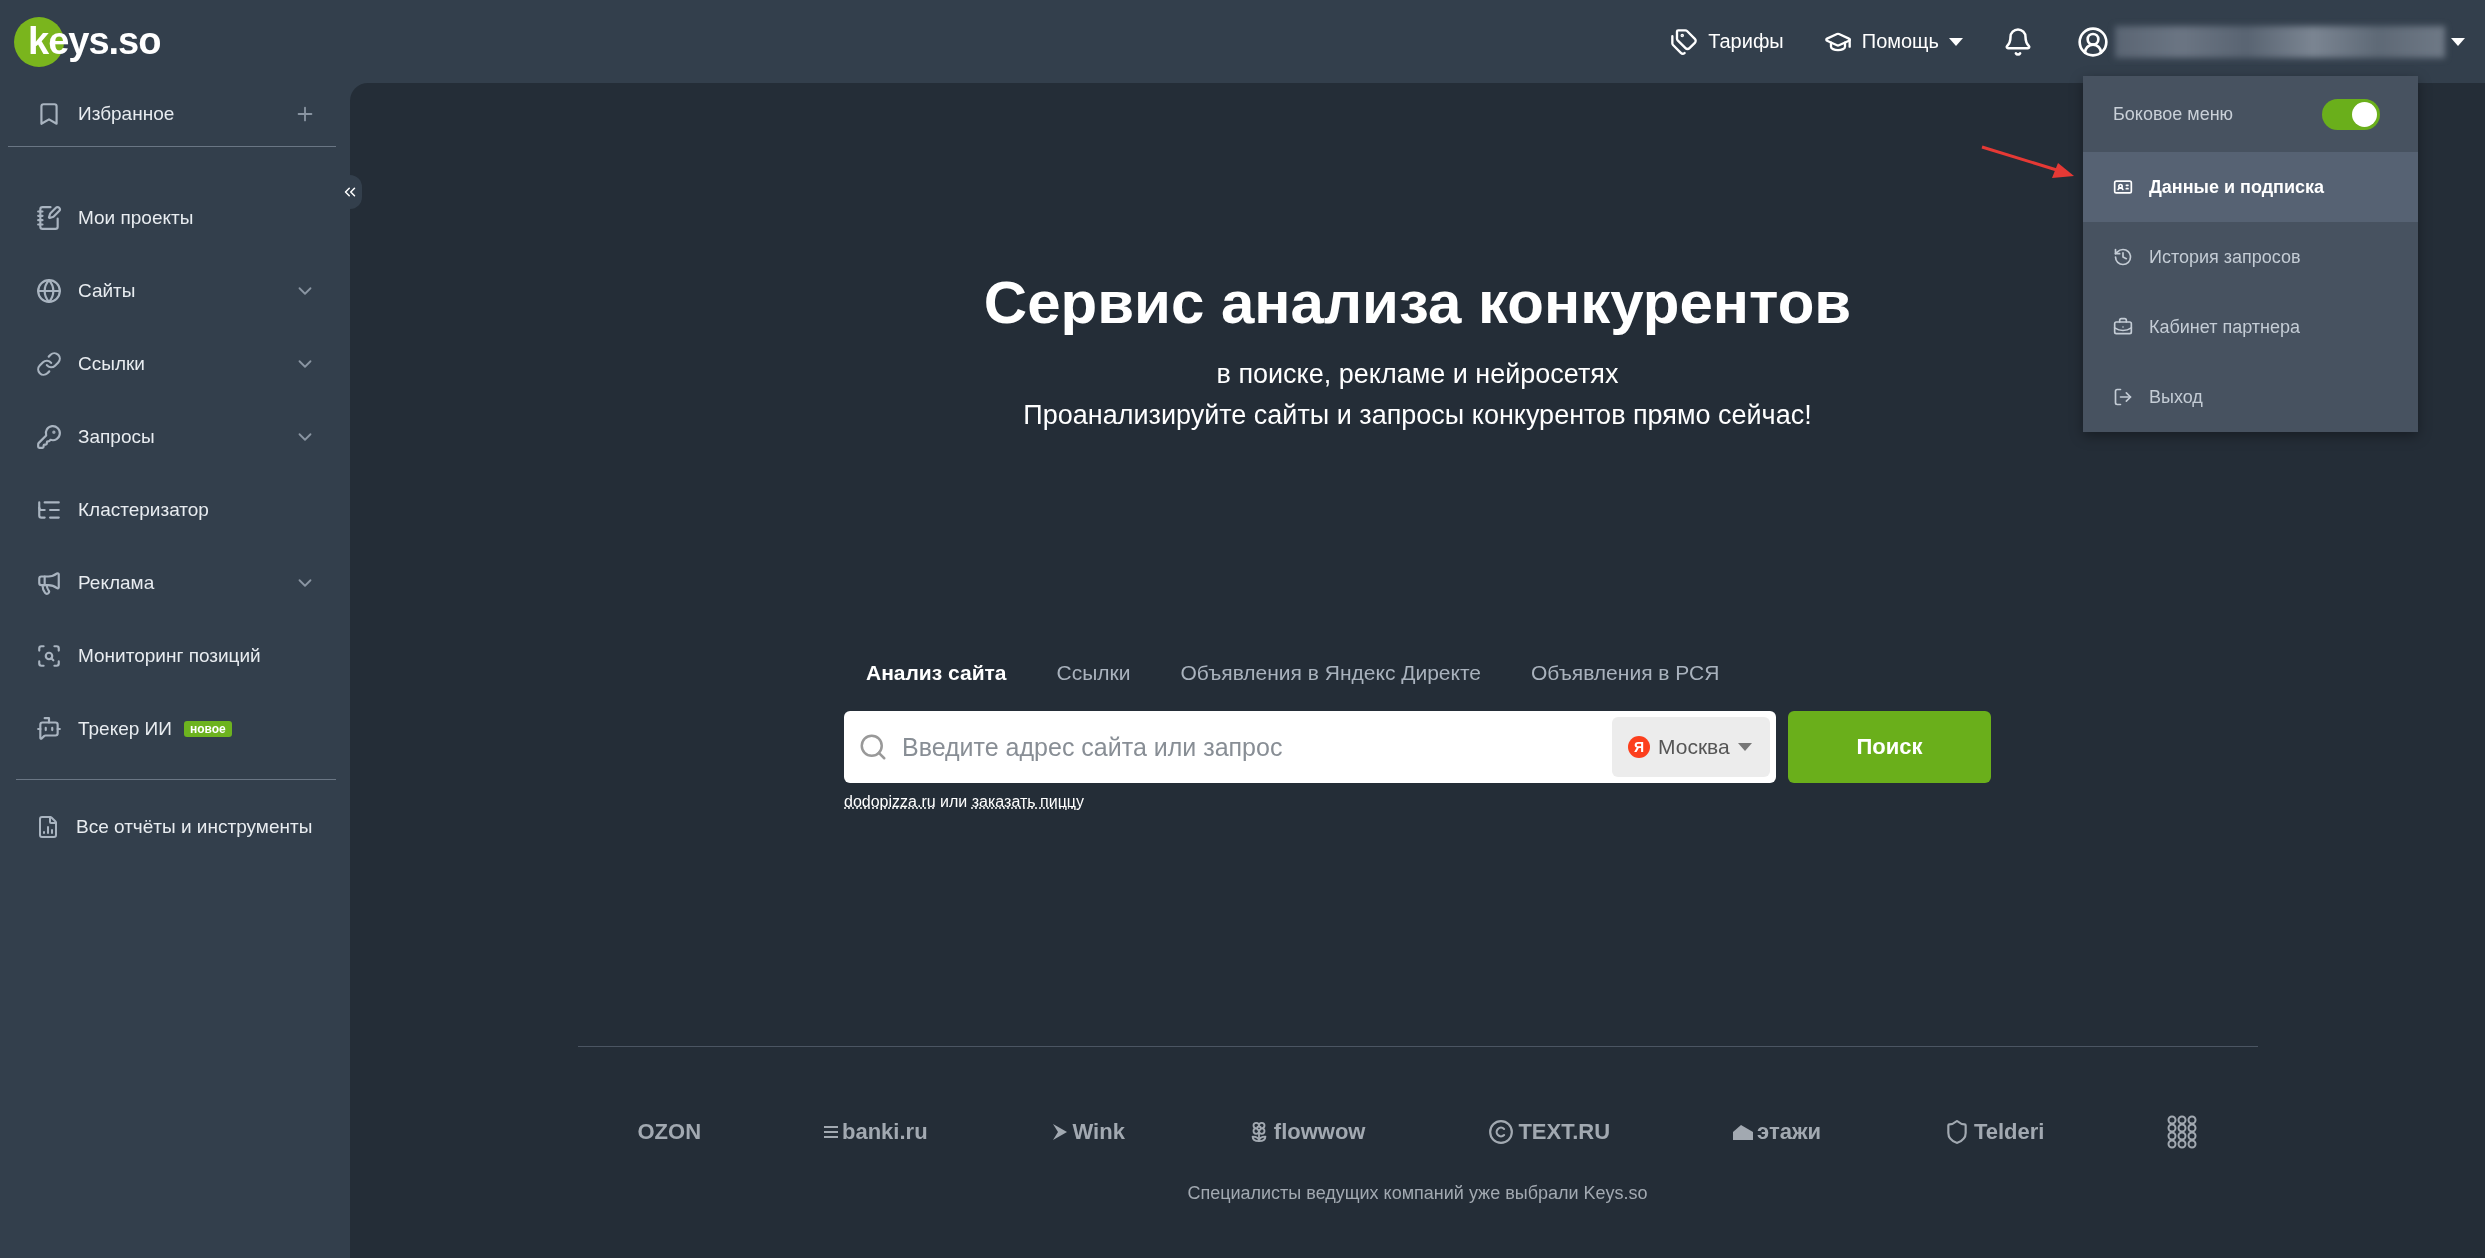 This screenshot has width=2485, height=1258. What do you see at coordinates (2250, 327) in the screenshot?
I see `menu-item: Кабинет партнера` at bounding box center [2250, 327].